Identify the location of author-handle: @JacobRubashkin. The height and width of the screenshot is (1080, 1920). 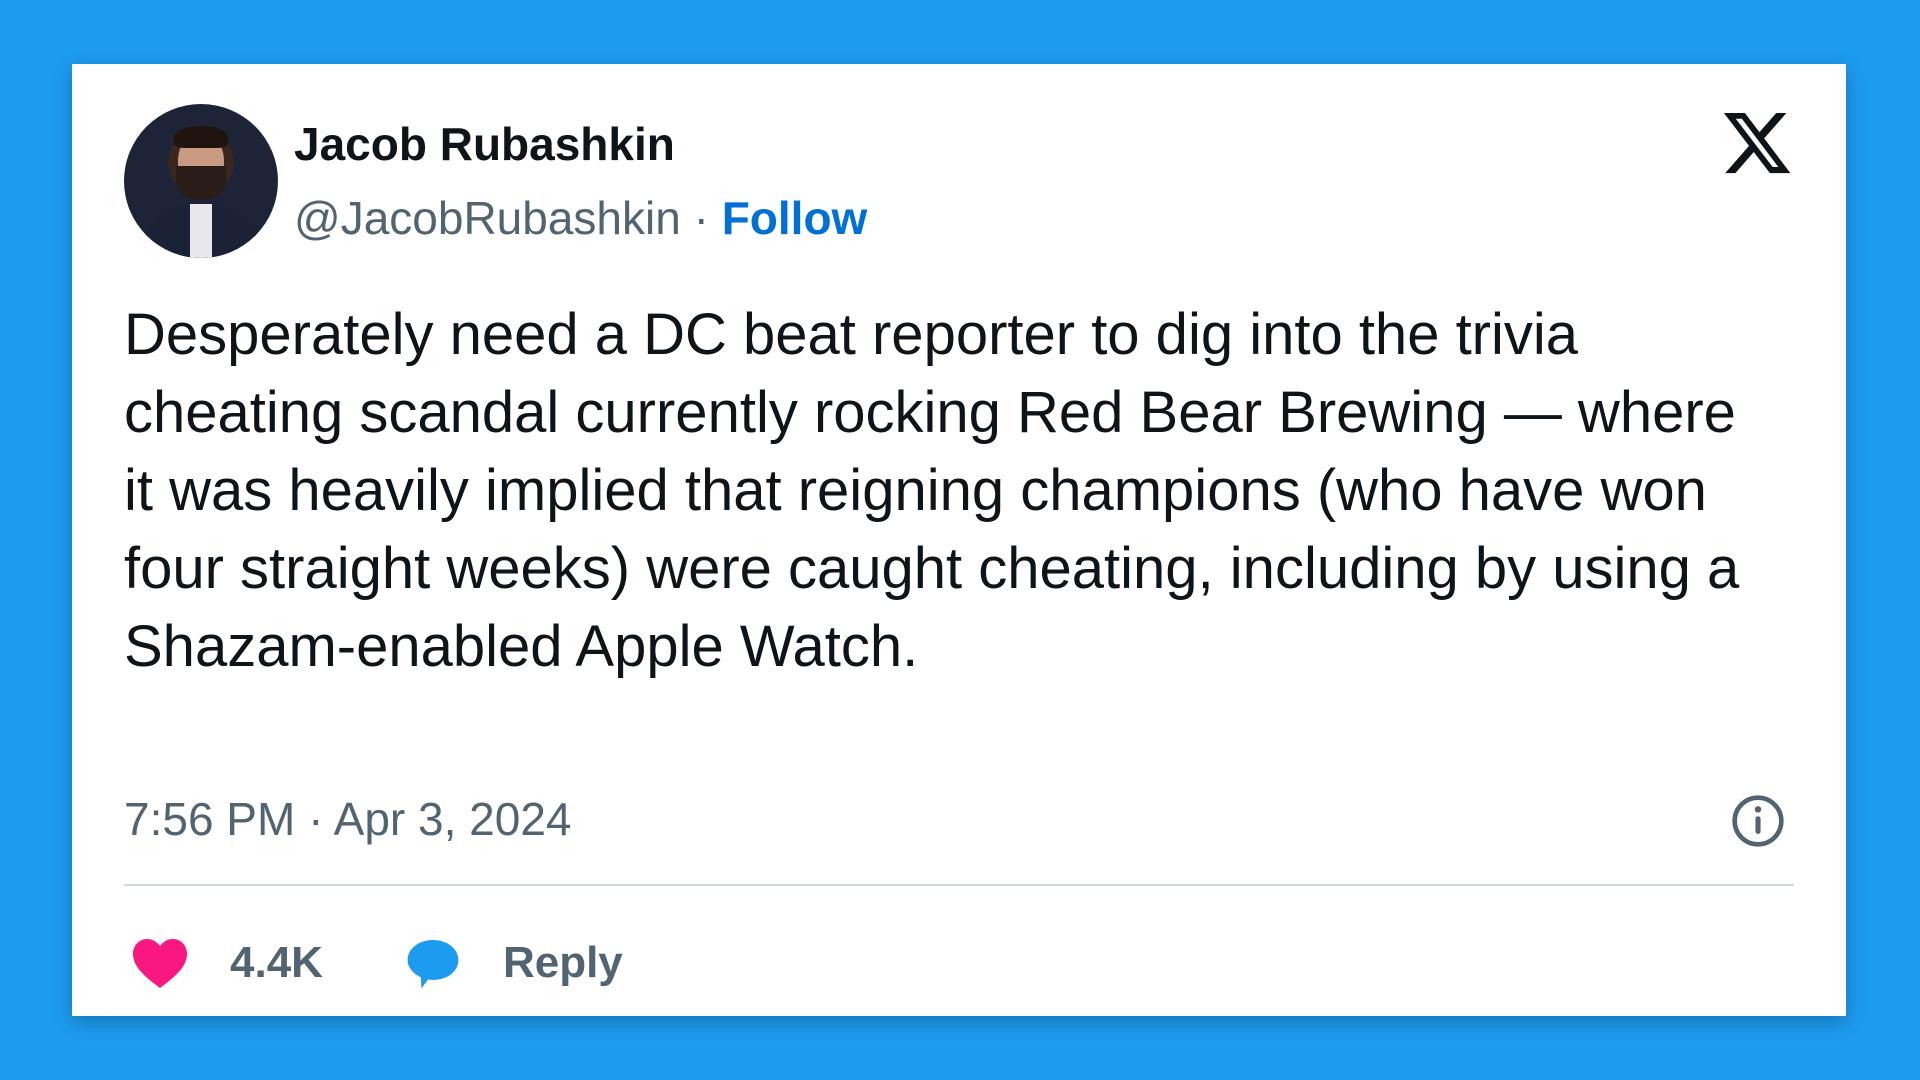
(487, 218).